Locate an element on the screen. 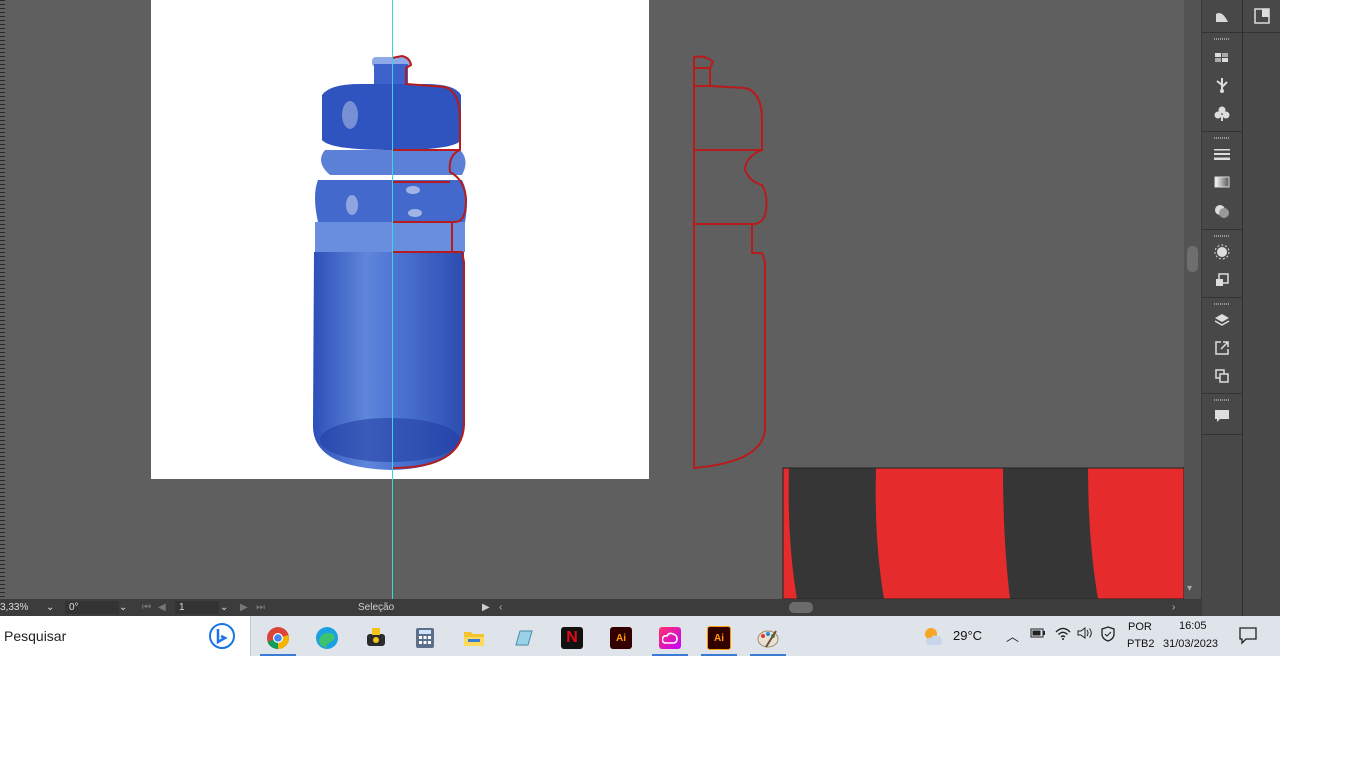 This screenshot has height=768, width=1366. notifications-icon is located at coordinates (1248, 636).